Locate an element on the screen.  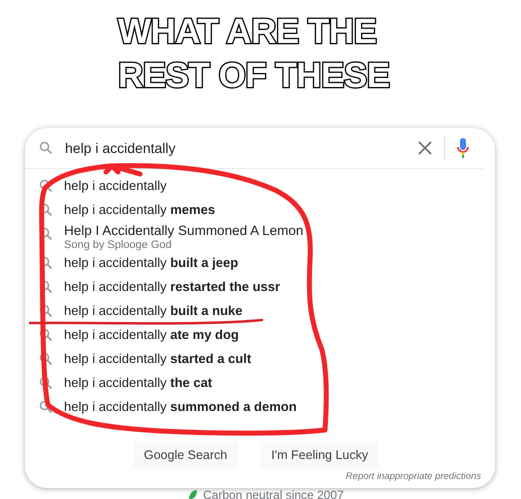
report-link: Report inappropriate predictions is located at coordinates (413, 476).